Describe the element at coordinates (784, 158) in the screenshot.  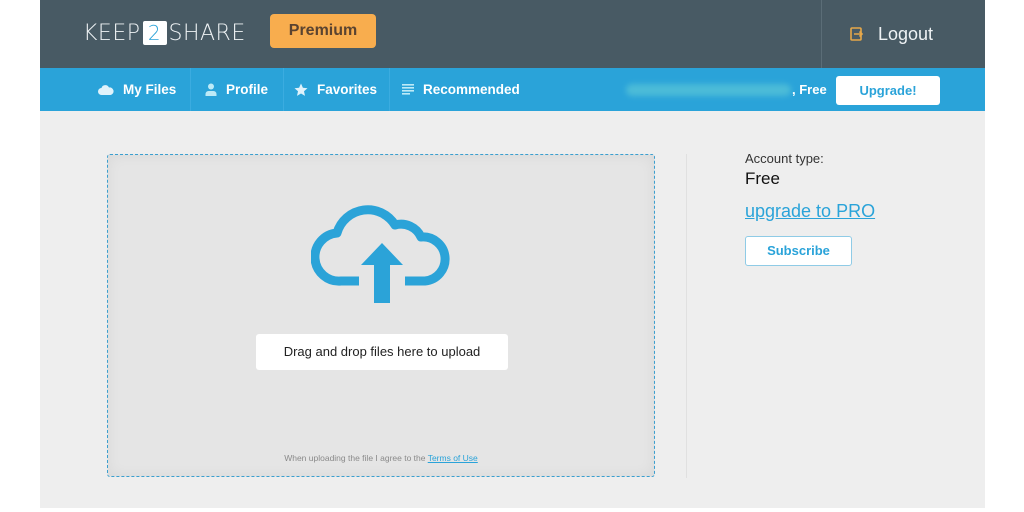
I see `account-type-label: Account type:` at that location.